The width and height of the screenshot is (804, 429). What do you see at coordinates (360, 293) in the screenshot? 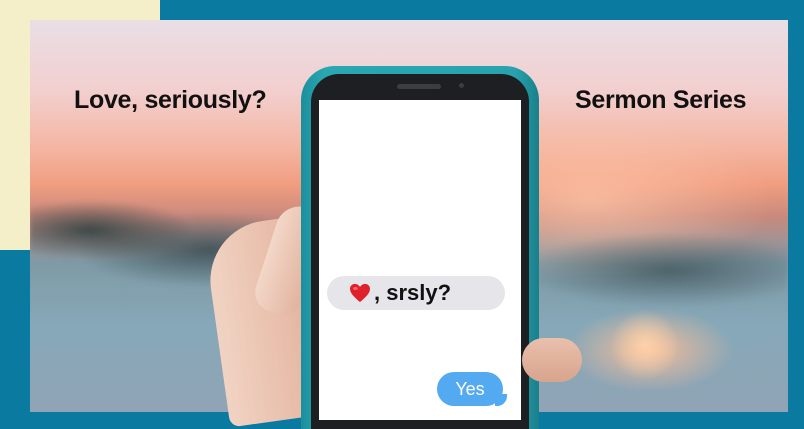
I see `red-heart-icon` at bounding box center [360, 293].